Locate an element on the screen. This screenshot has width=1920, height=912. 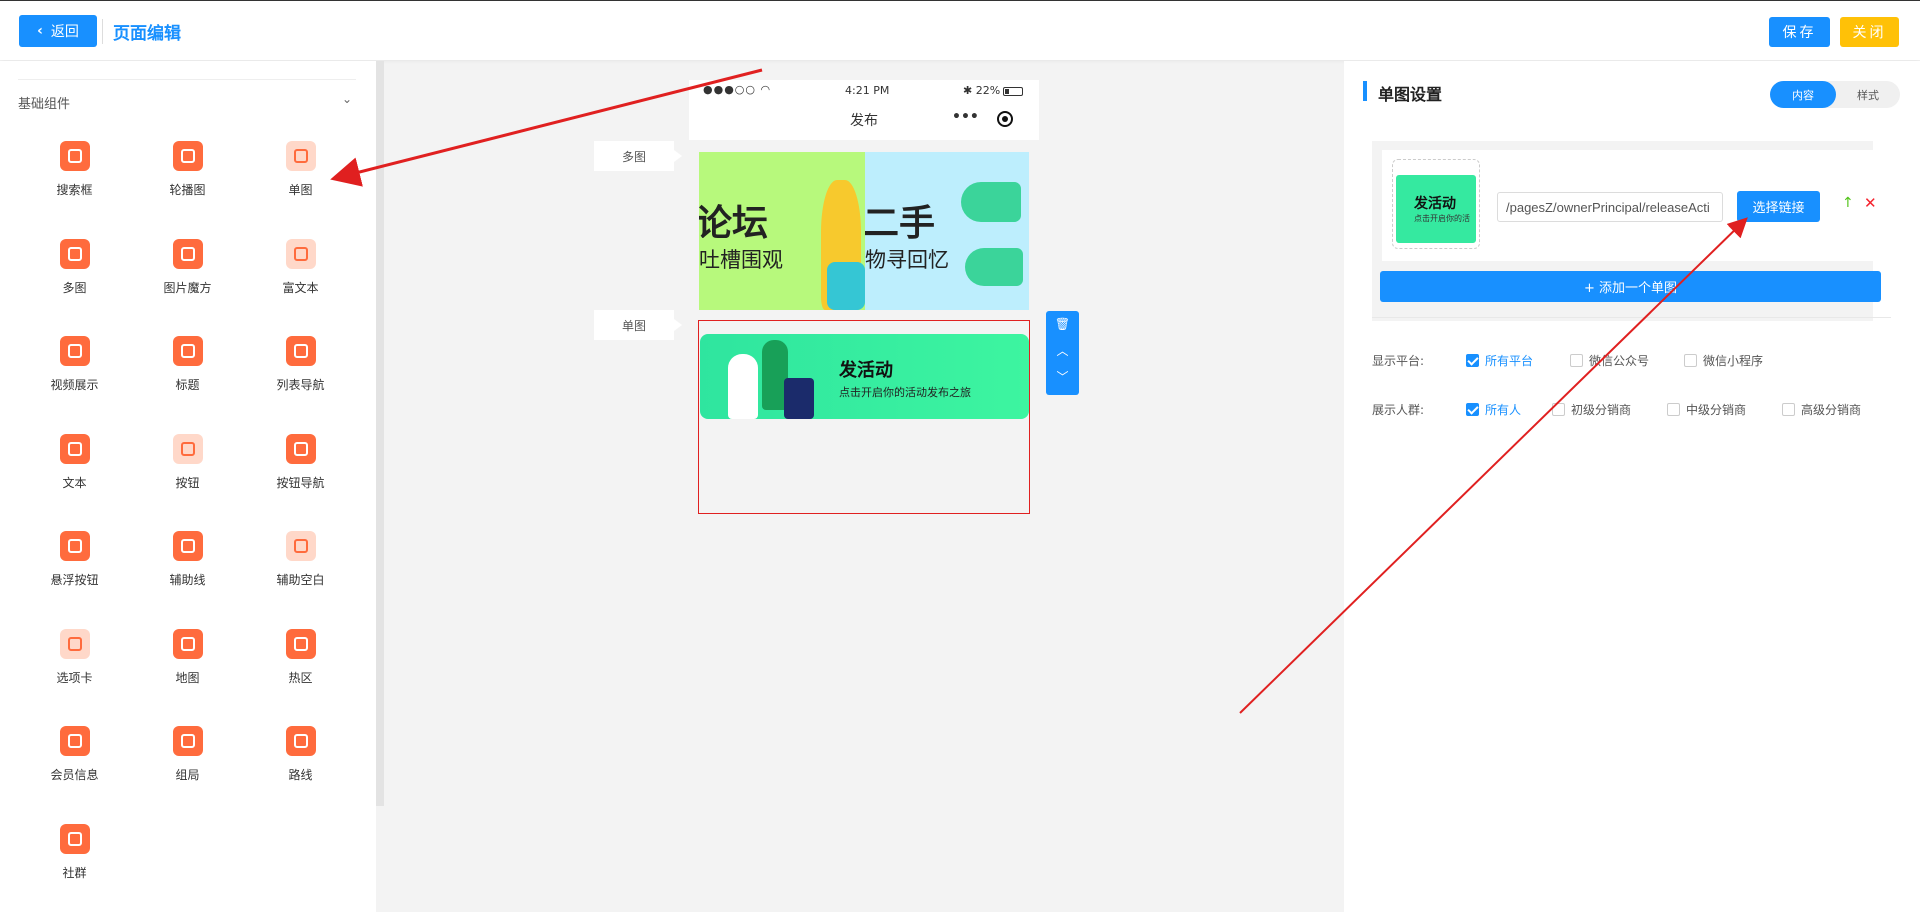
secondhand-heading: 二手 is located at coordinates (900, 223).